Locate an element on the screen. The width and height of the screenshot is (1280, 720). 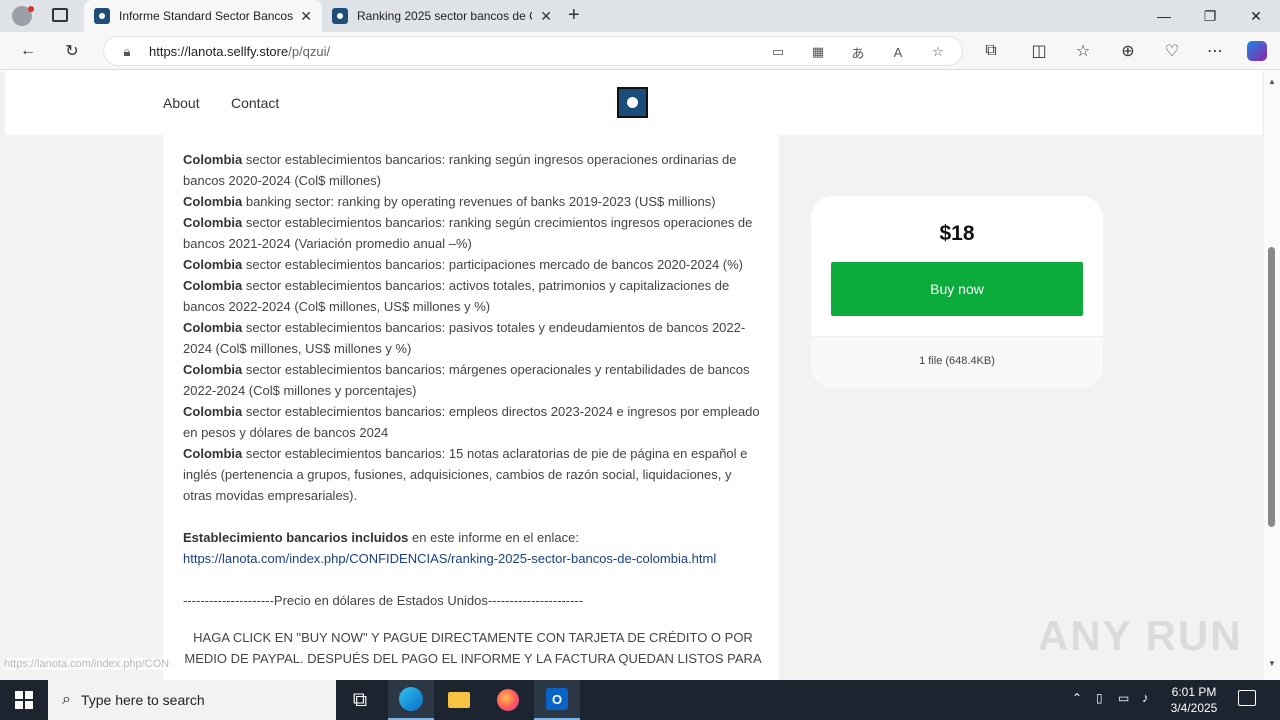
scroll-up-icon: ▲ is located at coordinates (1272, 81).